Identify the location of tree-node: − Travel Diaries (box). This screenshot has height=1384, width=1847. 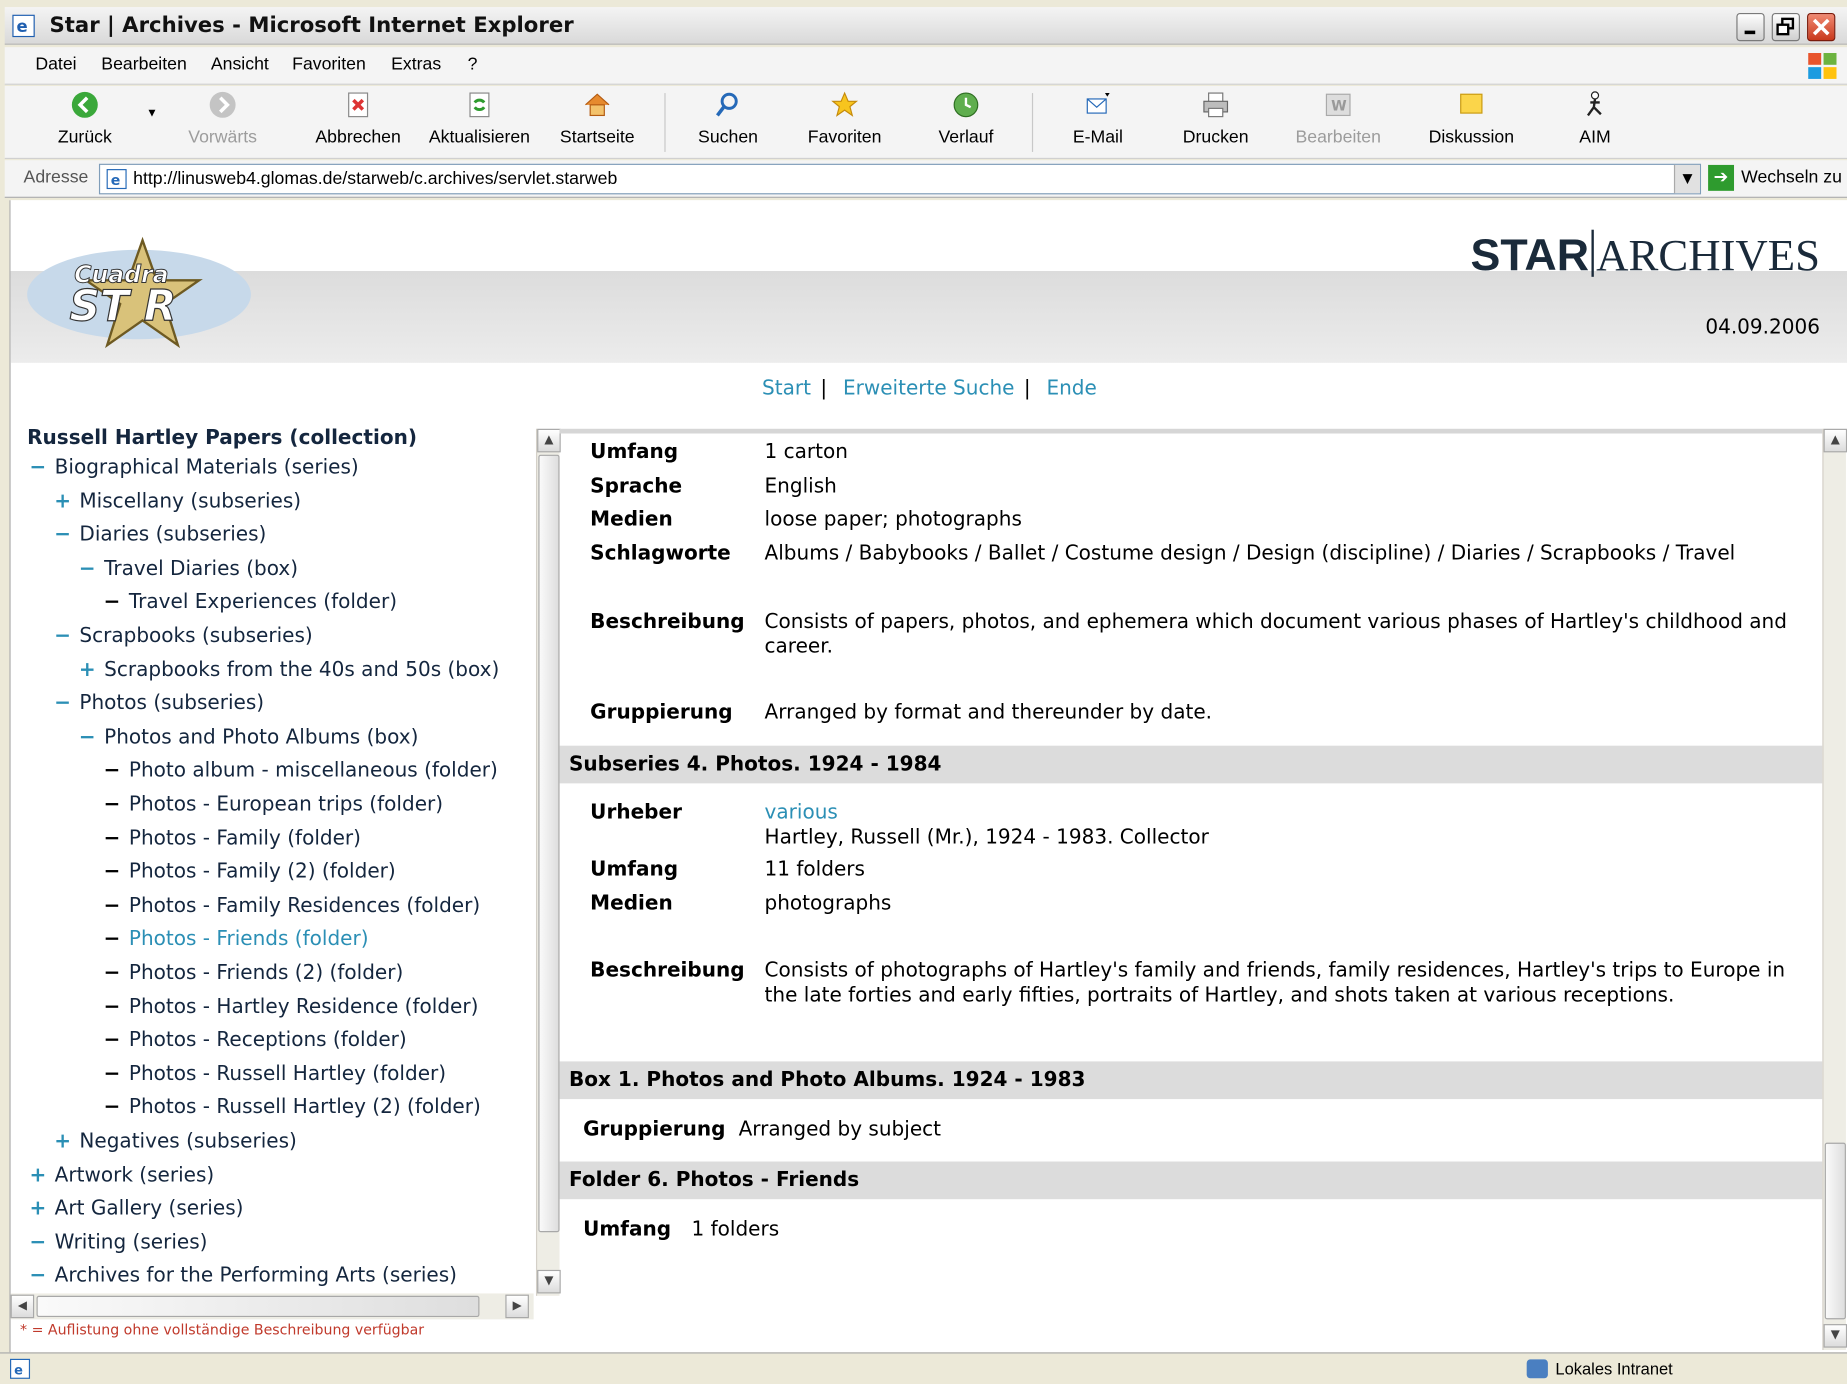
(188, 569).